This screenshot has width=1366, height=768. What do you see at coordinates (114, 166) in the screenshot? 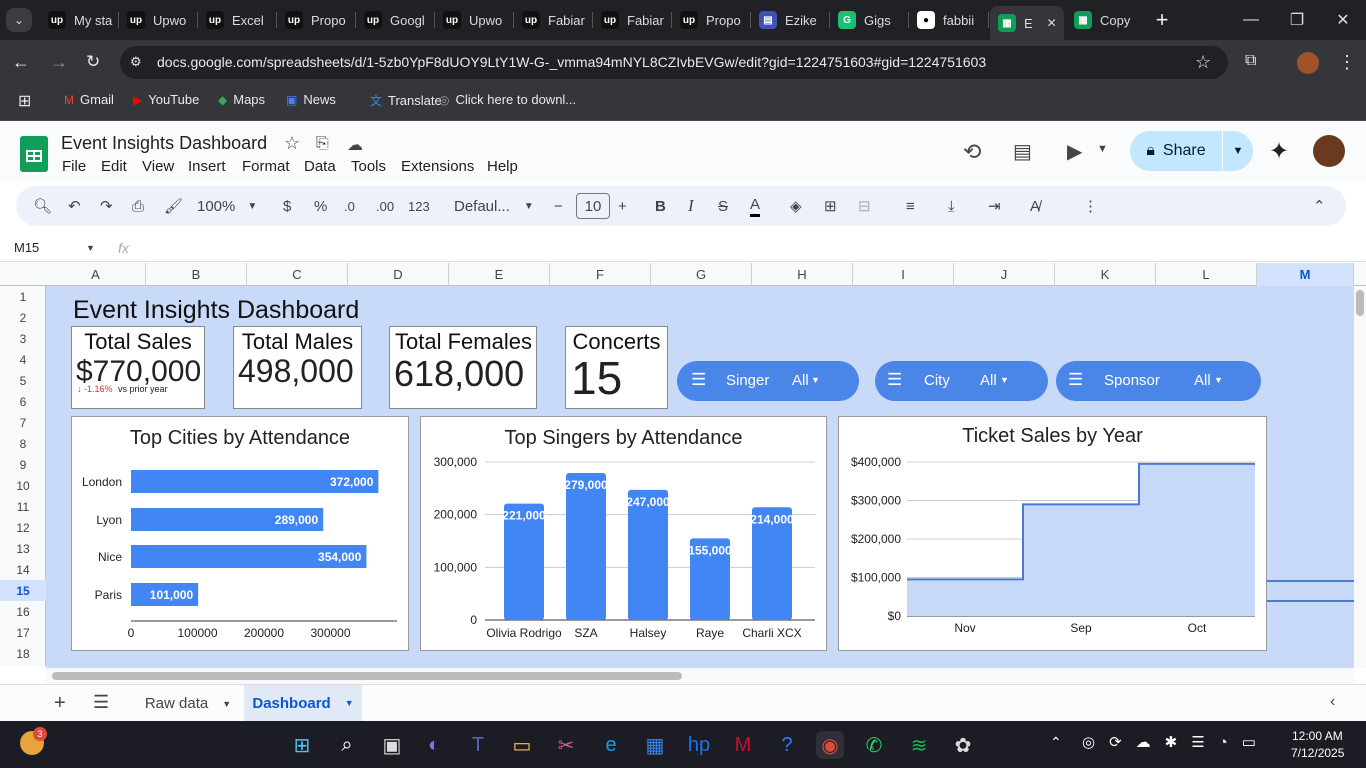
I see `menu-edit: Edit` at bounding box center [114, 166].